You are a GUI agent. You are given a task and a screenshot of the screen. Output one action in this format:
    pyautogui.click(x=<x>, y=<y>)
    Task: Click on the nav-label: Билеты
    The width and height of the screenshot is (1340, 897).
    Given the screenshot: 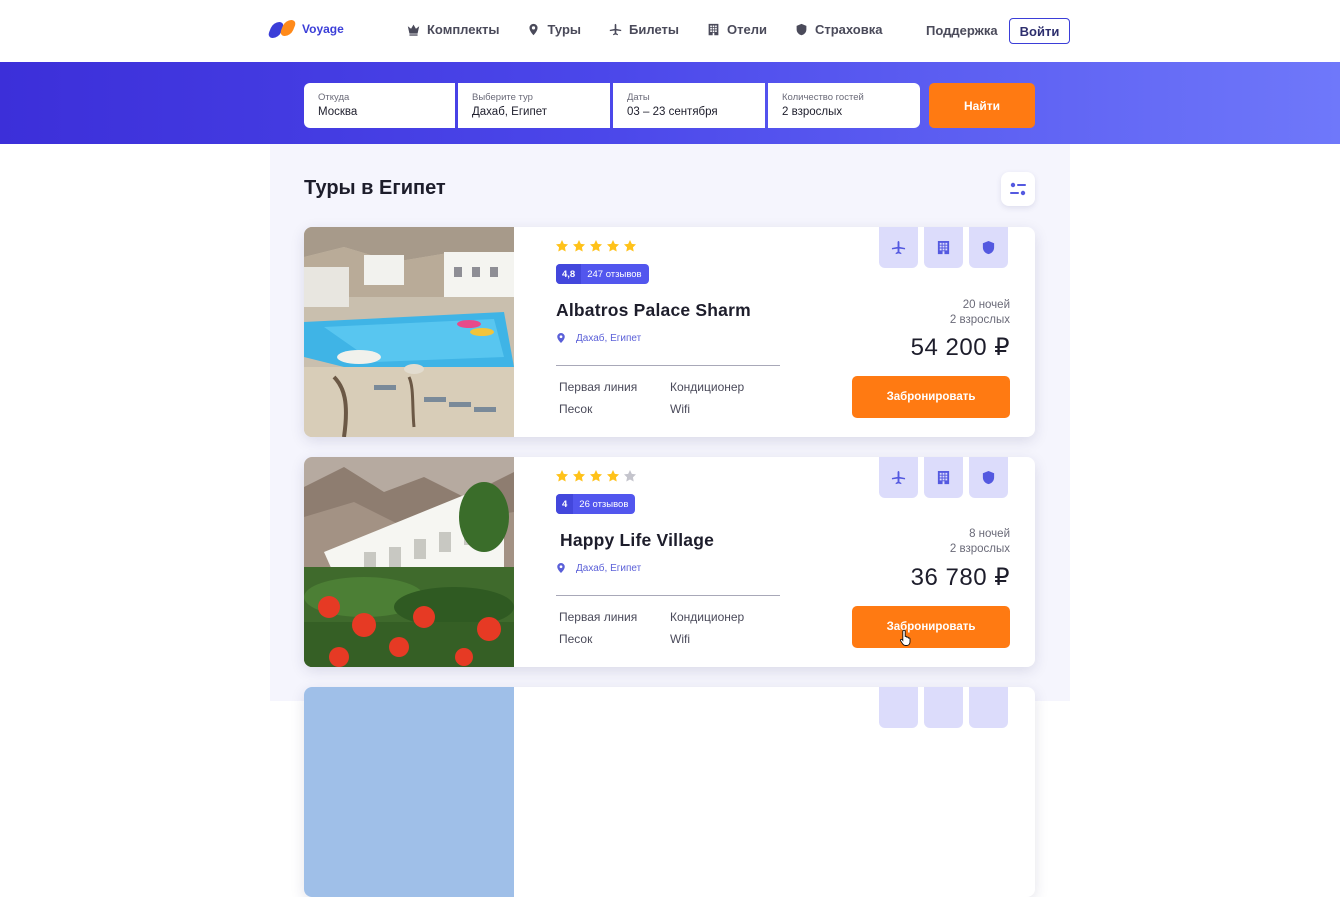 What is the action you would take?
    pyautogui.click(x=654, y=29)
    